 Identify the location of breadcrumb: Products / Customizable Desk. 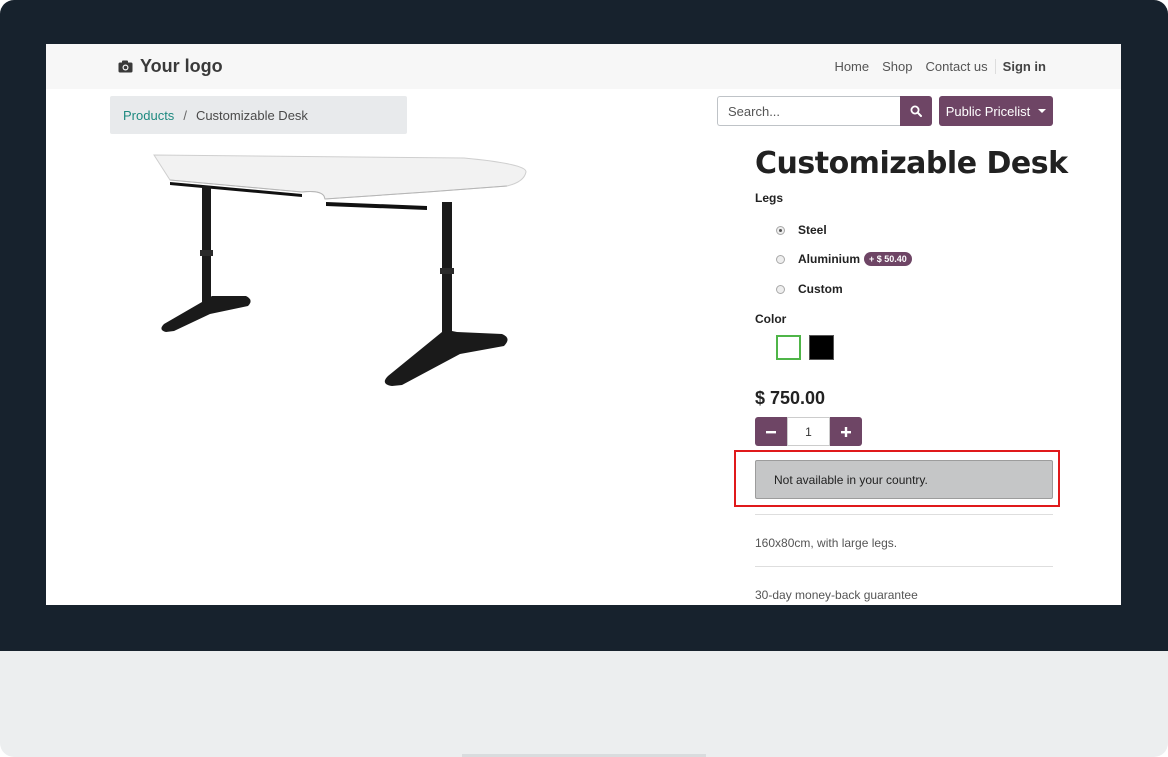
(258, 115).